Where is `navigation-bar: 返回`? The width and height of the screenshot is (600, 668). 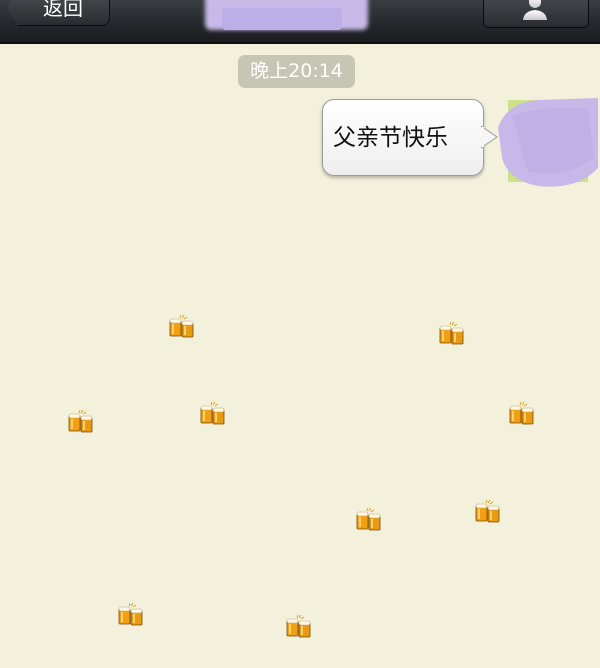
navigation-bar: 返回 is located at coordinates (300, 22).